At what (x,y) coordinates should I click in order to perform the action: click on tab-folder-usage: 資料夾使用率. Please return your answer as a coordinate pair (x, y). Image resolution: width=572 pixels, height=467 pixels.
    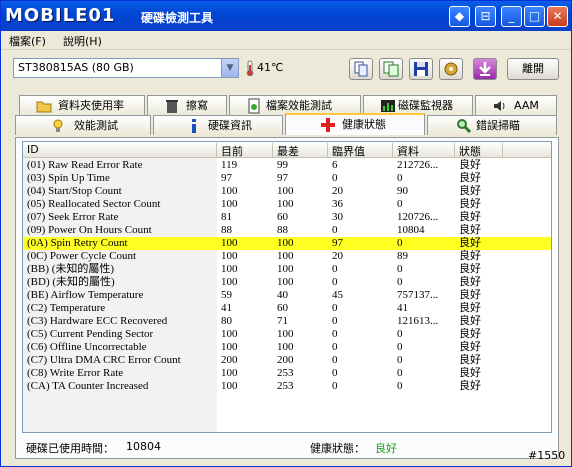
    Looking at the image, I should click on (82, 105).